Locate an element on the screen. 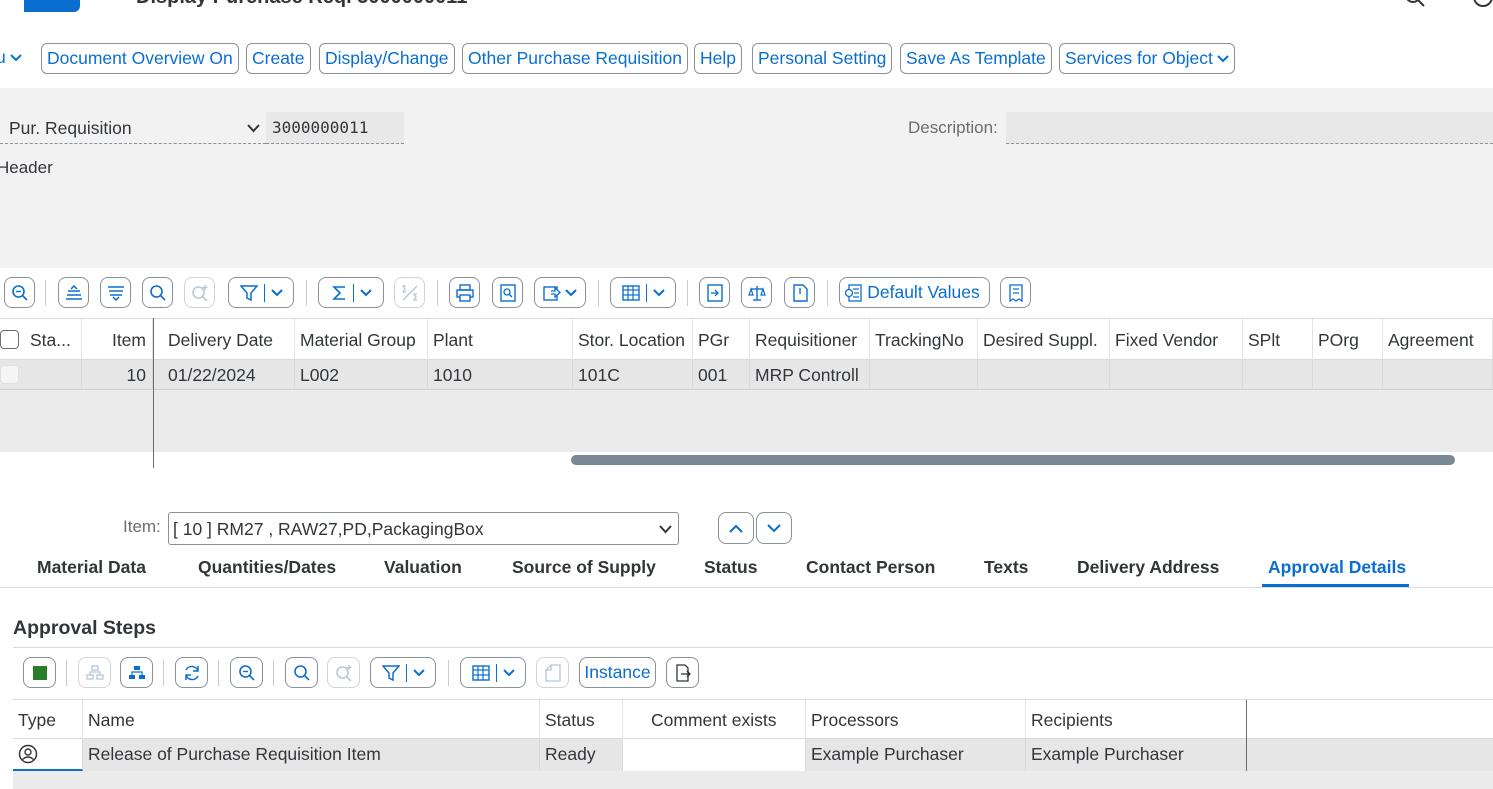 Image resolution: width=1493 pixels, height=789 pixels. document-overview-button: Document Overview On is located at coordinates (140, 58).